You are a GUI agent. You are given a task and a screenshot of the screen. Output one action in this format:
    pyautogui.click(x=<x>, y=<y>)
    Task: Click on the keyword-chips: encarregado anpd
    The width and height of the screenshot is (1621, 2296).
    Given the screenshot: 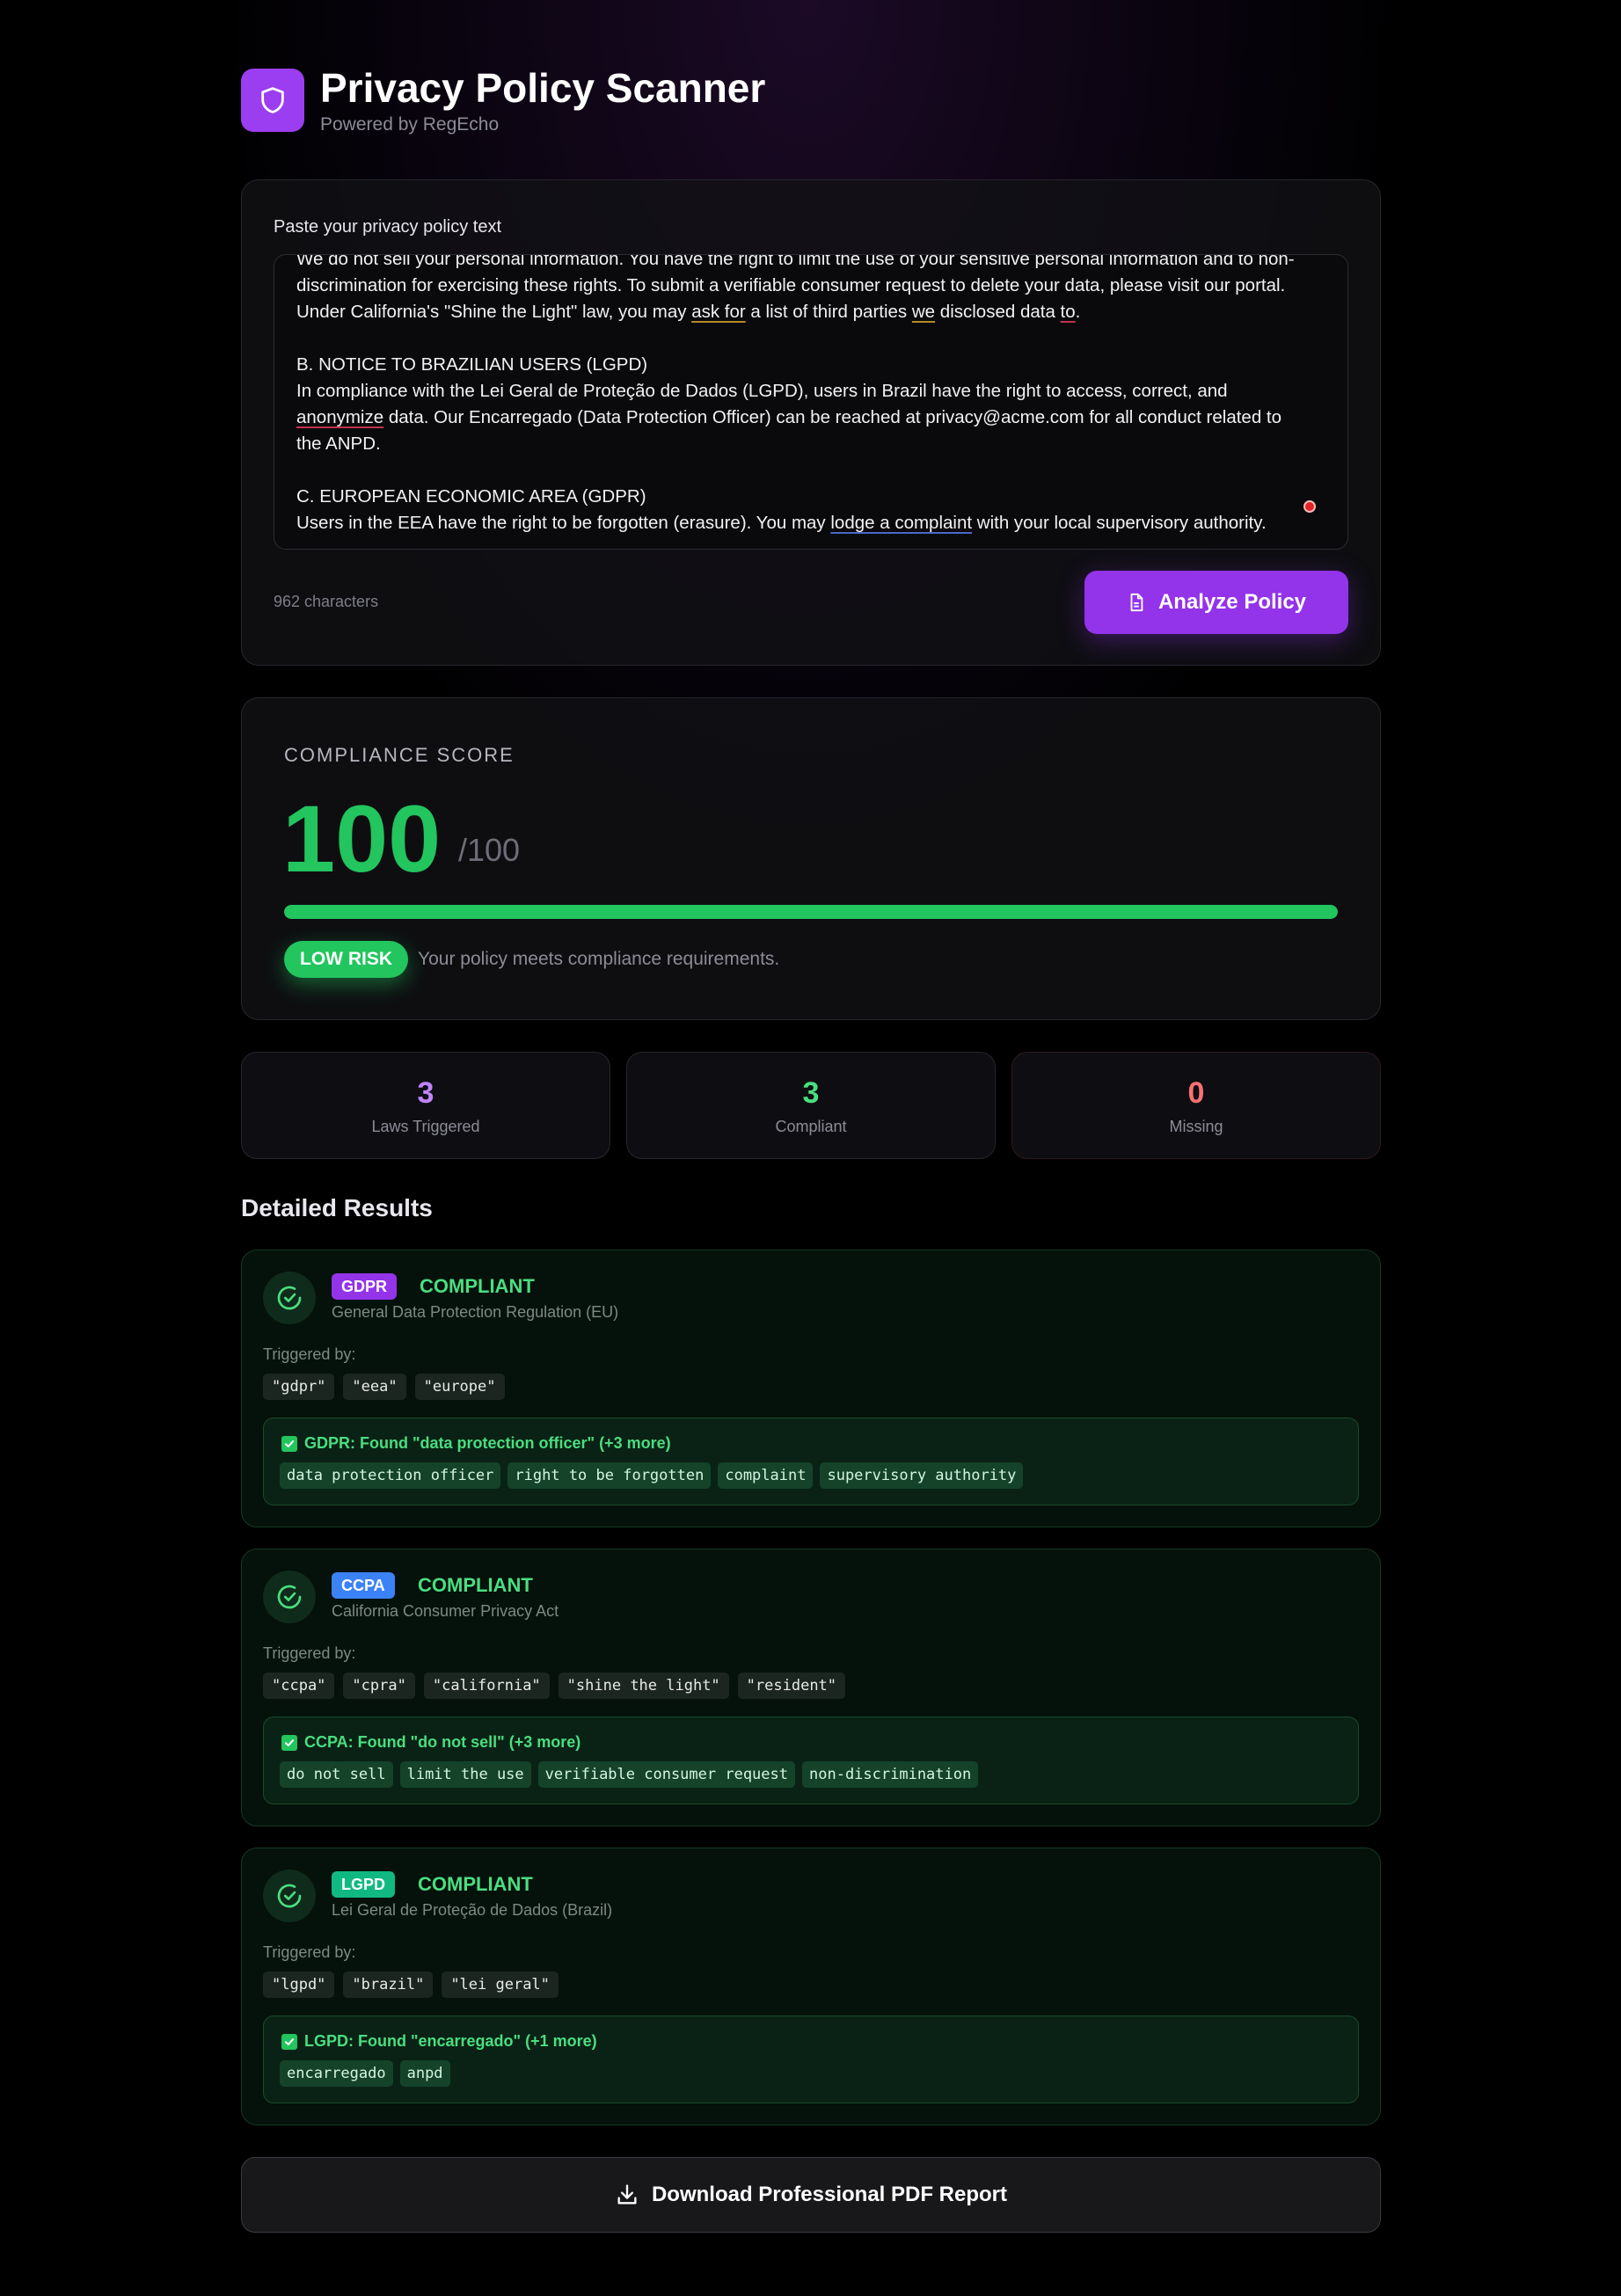 What is the action you would take?
    pyautogui.click(x=365, y=2073)
    